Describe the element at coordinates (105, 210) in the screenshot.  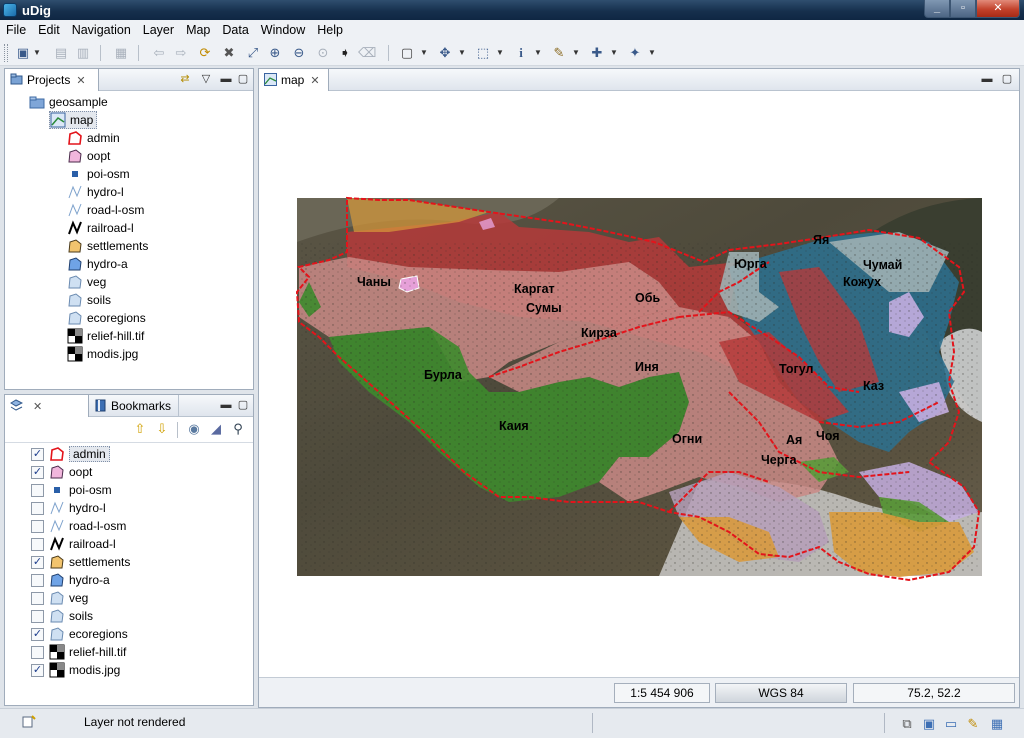
I see `project-layer-item: road-l-osm` at that location.